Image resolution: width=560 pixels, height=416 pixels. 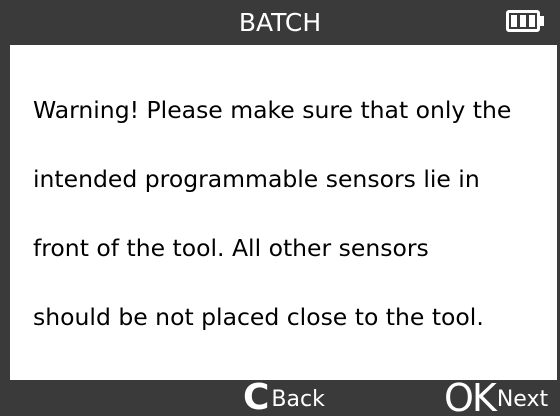 I want to click on next-label: Next, so click(x=522, y=399).